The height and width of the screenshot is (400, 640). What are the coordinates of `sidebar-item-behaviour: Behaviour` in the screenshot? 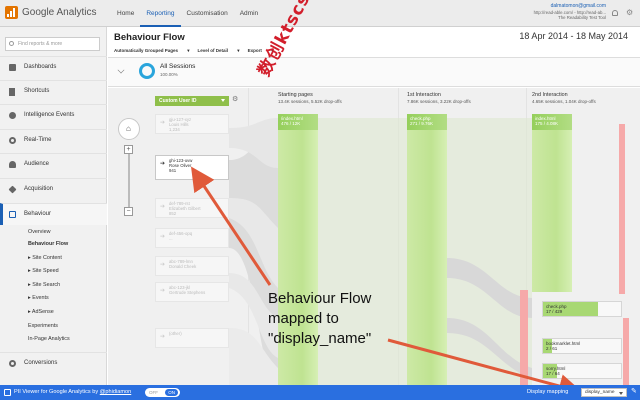 It's located at (53, 214).